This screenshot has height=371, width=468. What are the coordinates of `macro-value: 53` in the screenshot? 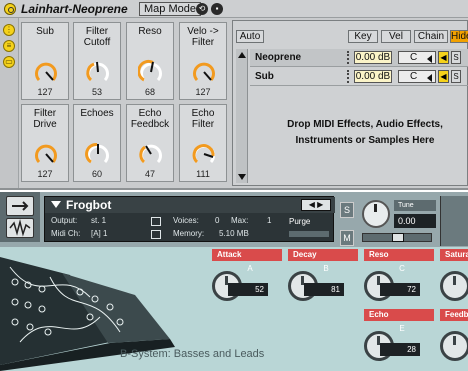 It's located at (96, 92).